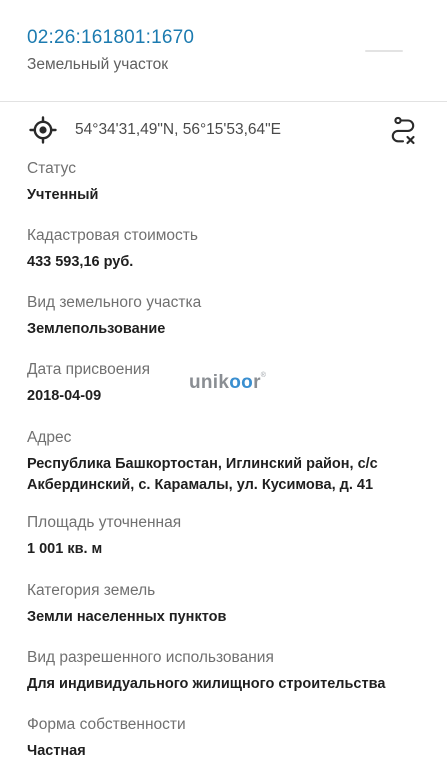  Describe the element at coordinates (209, 382) in the screenshot. I see `watermark-text-1: unik` at that location.